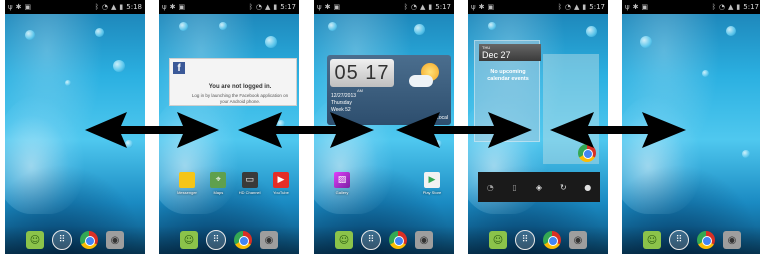 The width and height of the screenshot is (760, 254). What do you see at coordinates (218, 192) in the screenshot?
I see `app-label: Maps` at bounding box center [218, 192].